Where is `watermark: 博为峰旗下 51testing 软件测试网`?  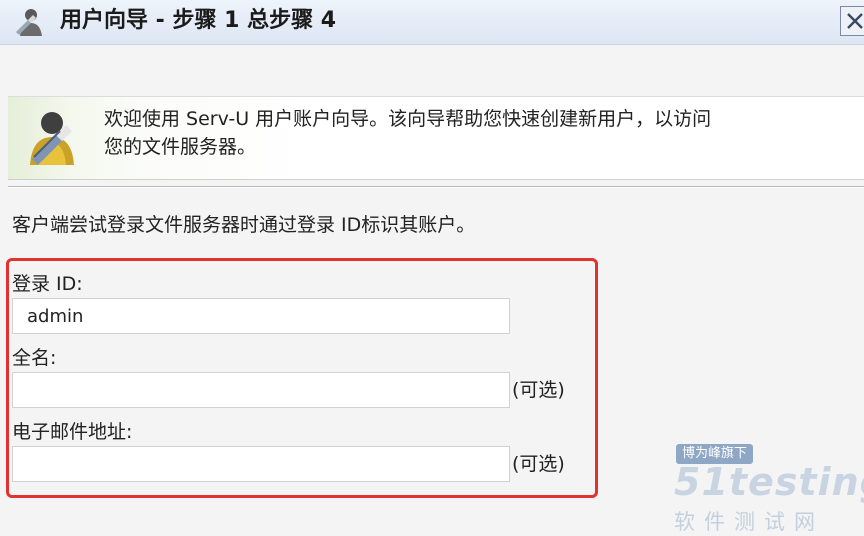
watermark: 博为峰旗下 51testing 软件测试网 is located at coordinates (766, 489).